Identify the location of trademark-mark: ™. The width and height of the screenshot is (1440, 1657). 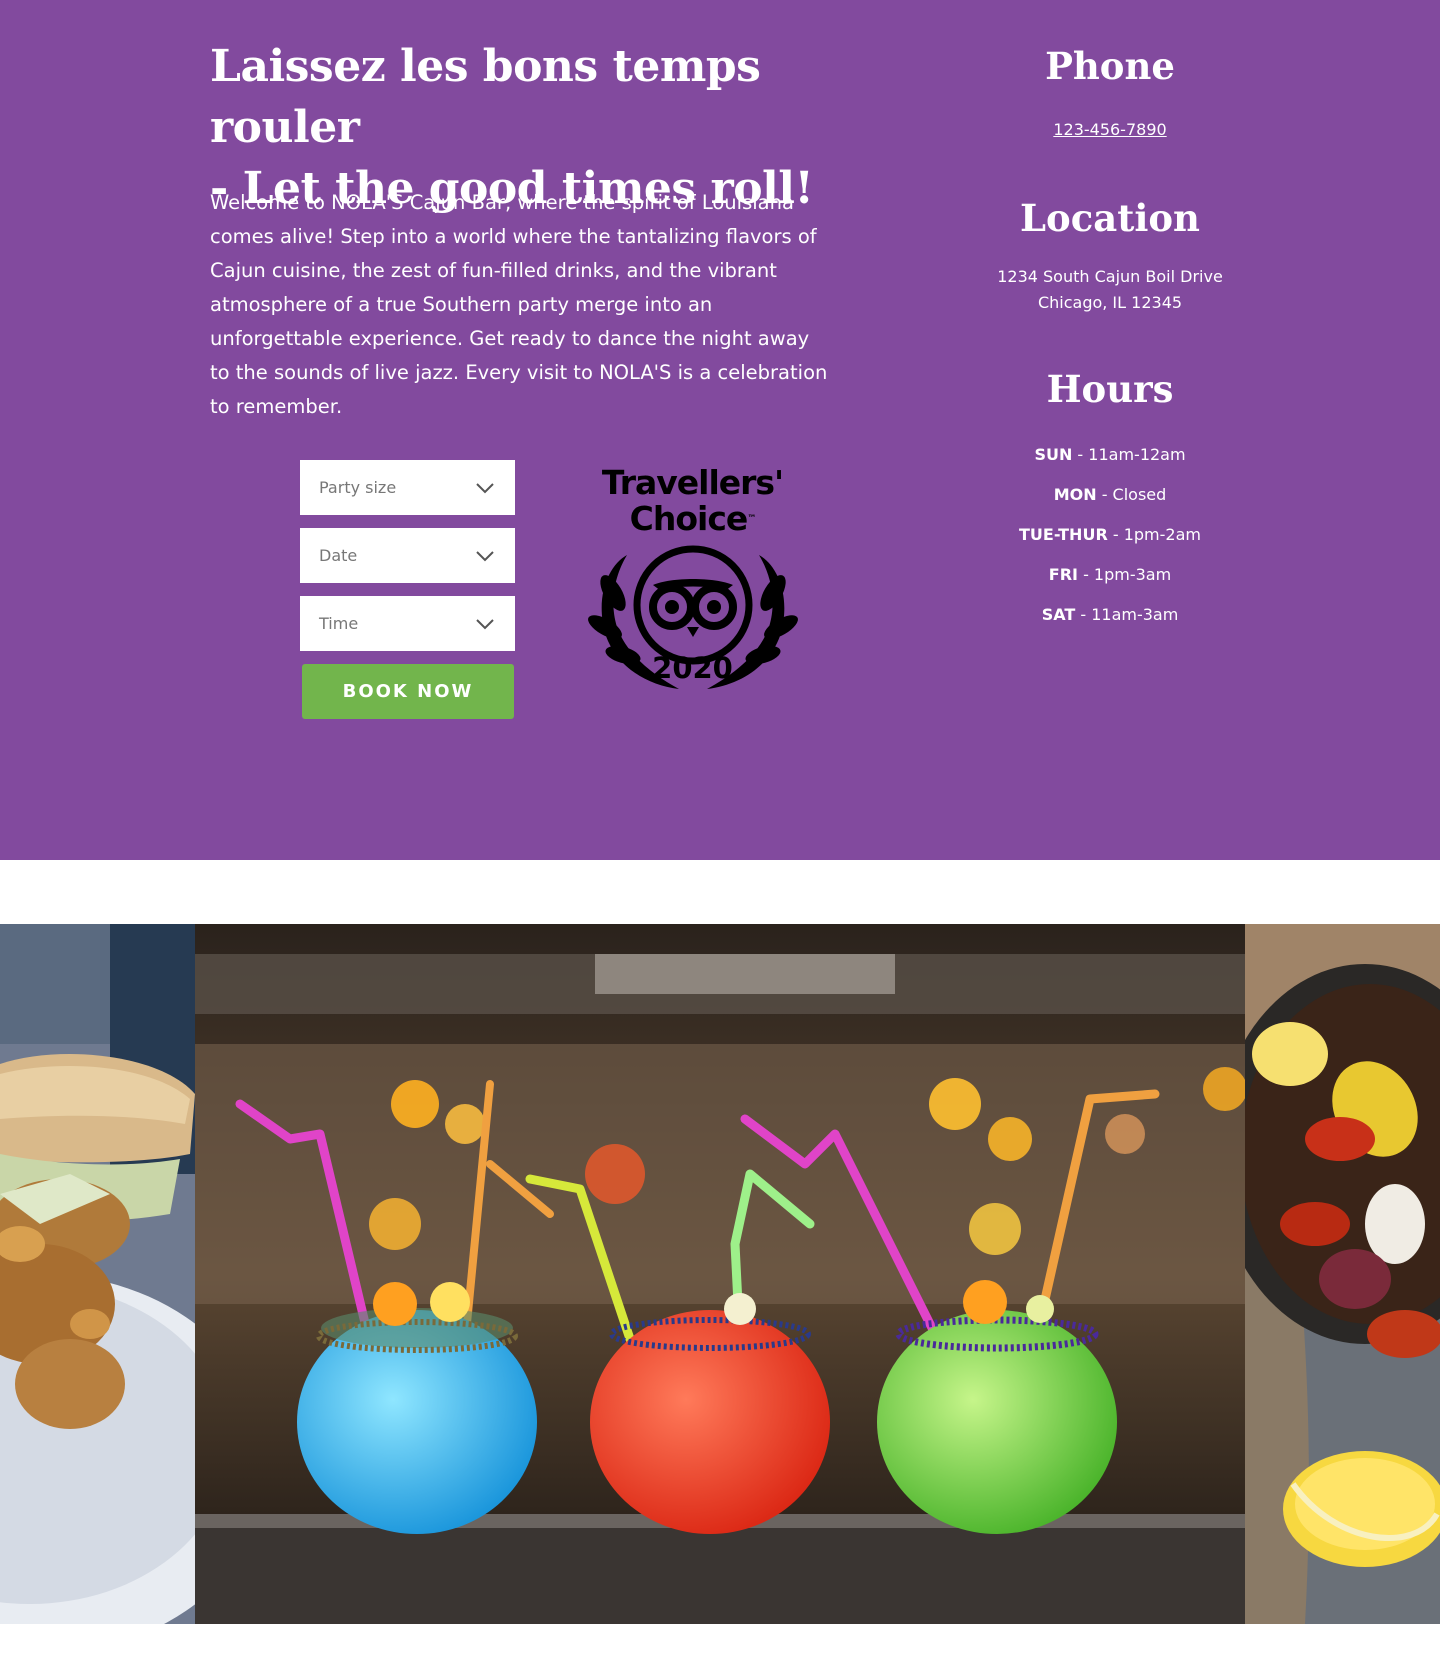
(751, 519).